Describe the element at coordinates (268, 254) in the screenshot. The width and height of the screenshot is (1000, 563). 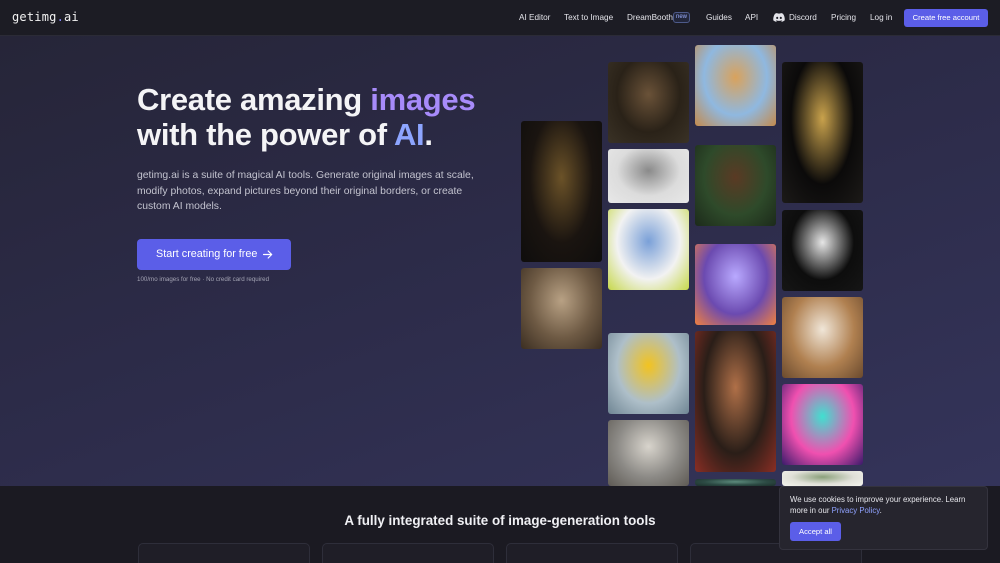
I see `arrow-right-icon` at that location.